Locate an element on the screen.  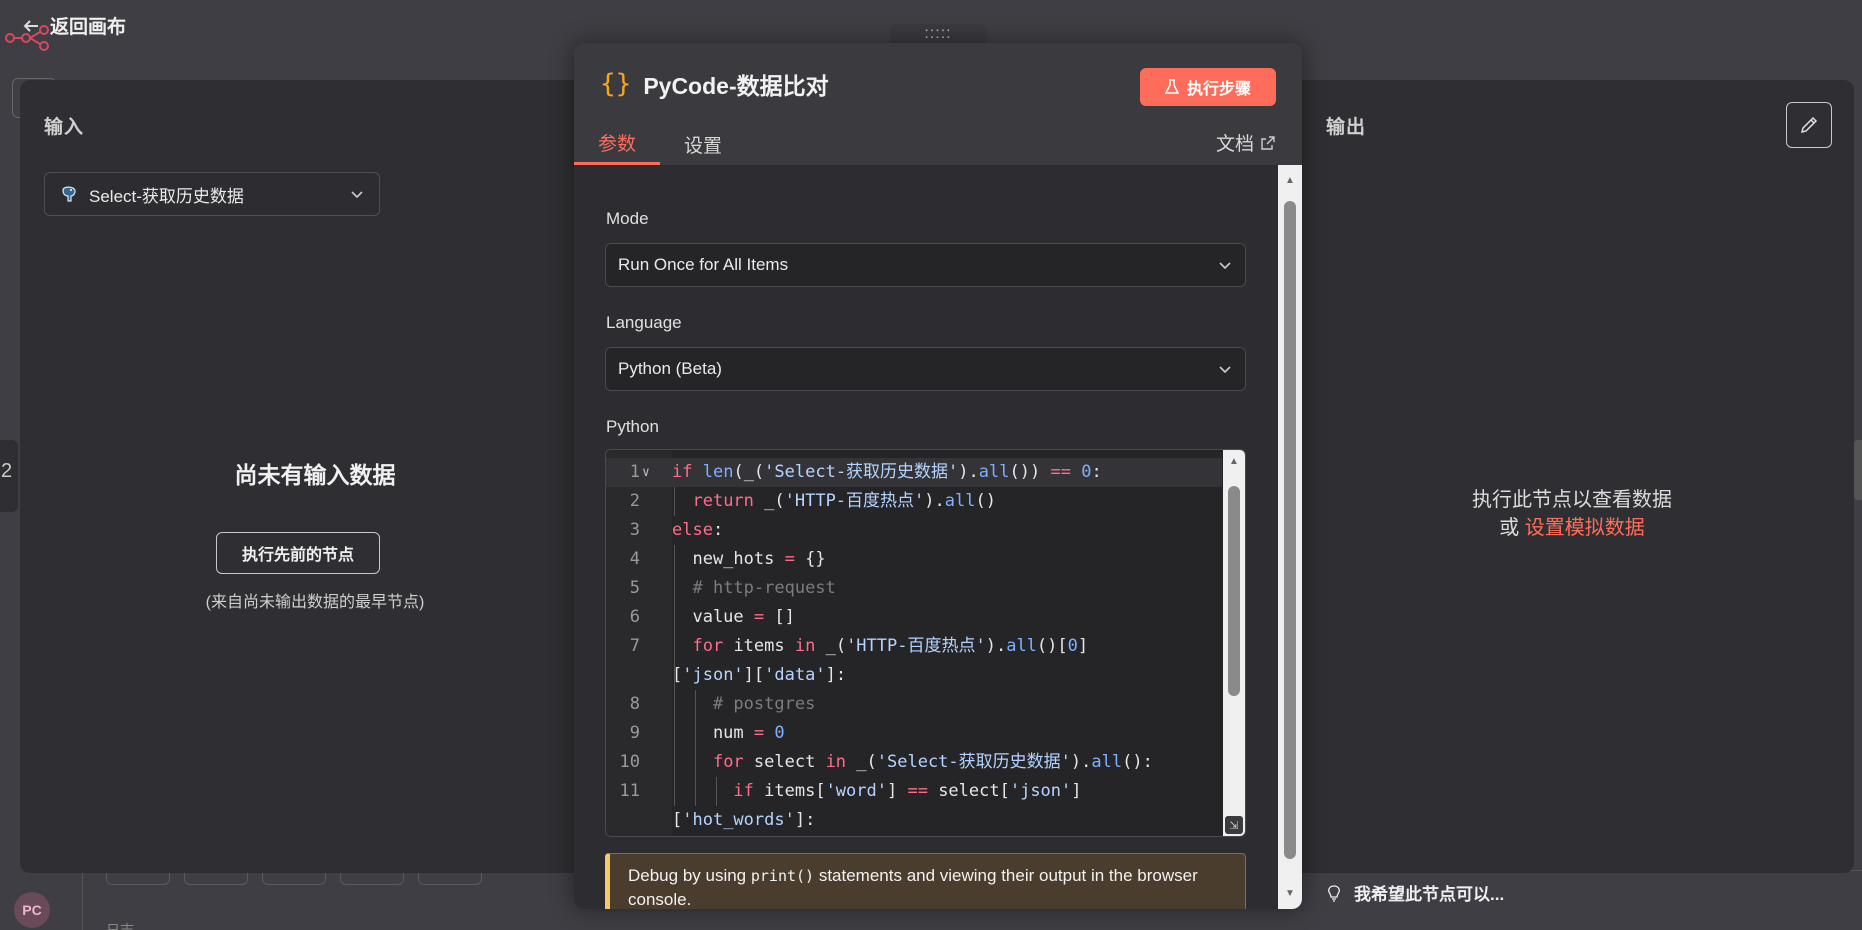
docs-link: 文档 is located at coordinates (1246, 142).